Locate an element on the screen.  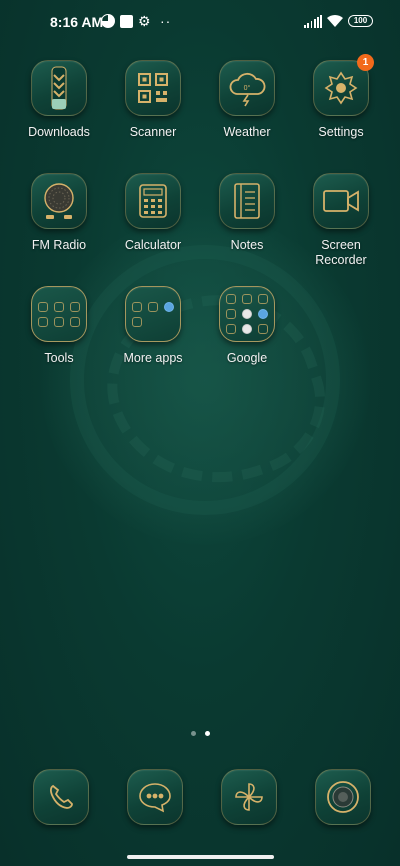
weather-cloud-icon: 0° is located at coordinates (247, 88).